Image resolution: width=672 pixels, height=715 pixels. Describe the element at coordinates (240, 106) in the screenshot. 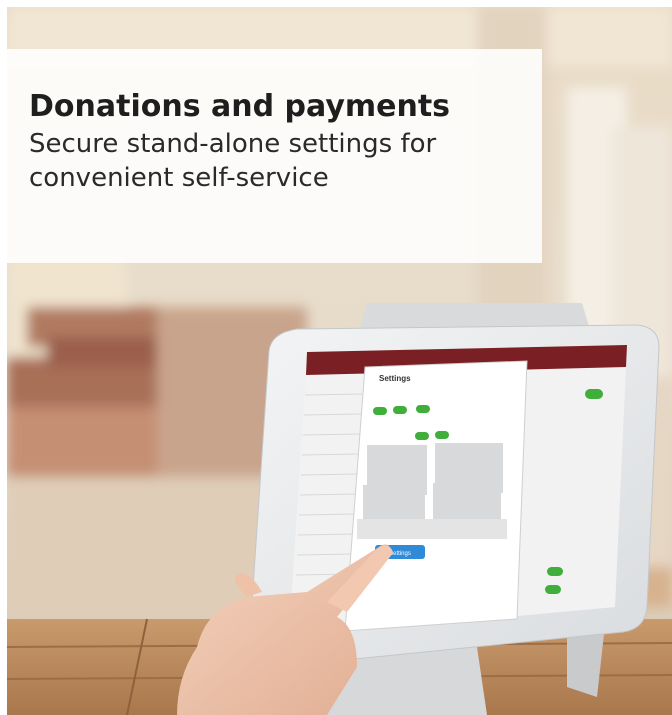

I see `headline-title: Donations and payments` at that location.